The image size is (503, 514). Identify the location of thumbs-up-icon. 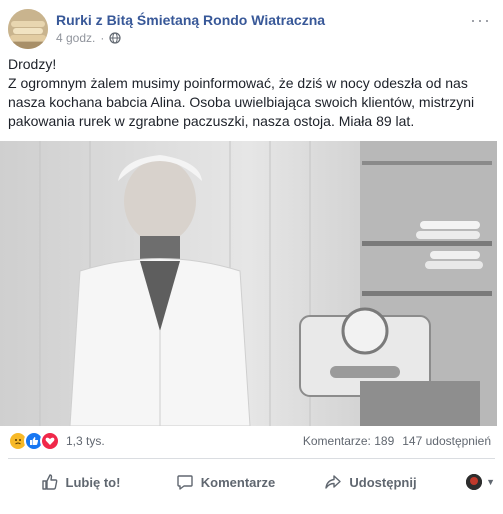
(49, 482).